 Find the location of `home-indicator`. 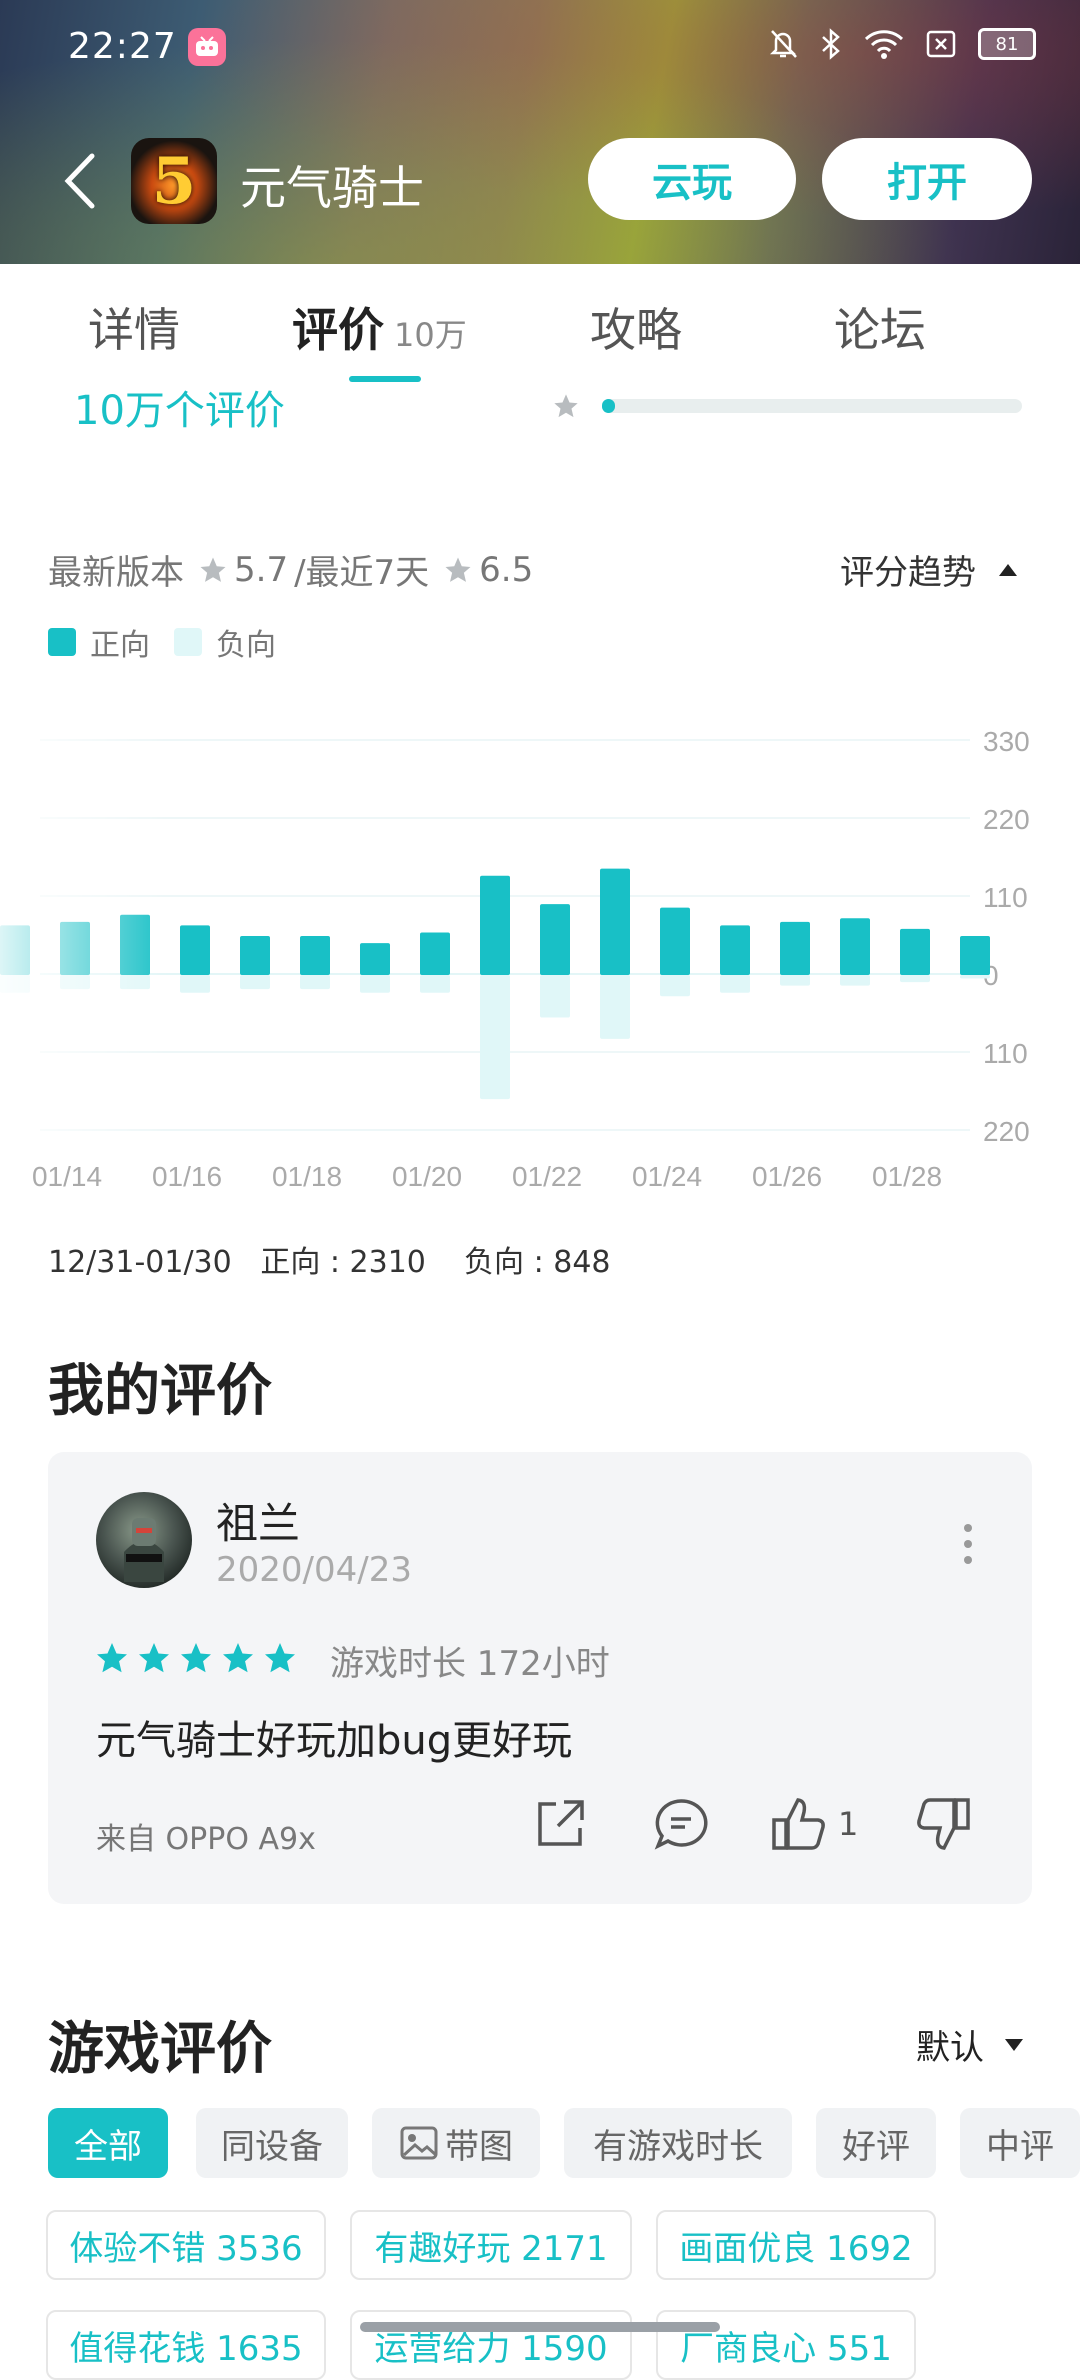

home-indicator is located at coordinates (540, 2327).